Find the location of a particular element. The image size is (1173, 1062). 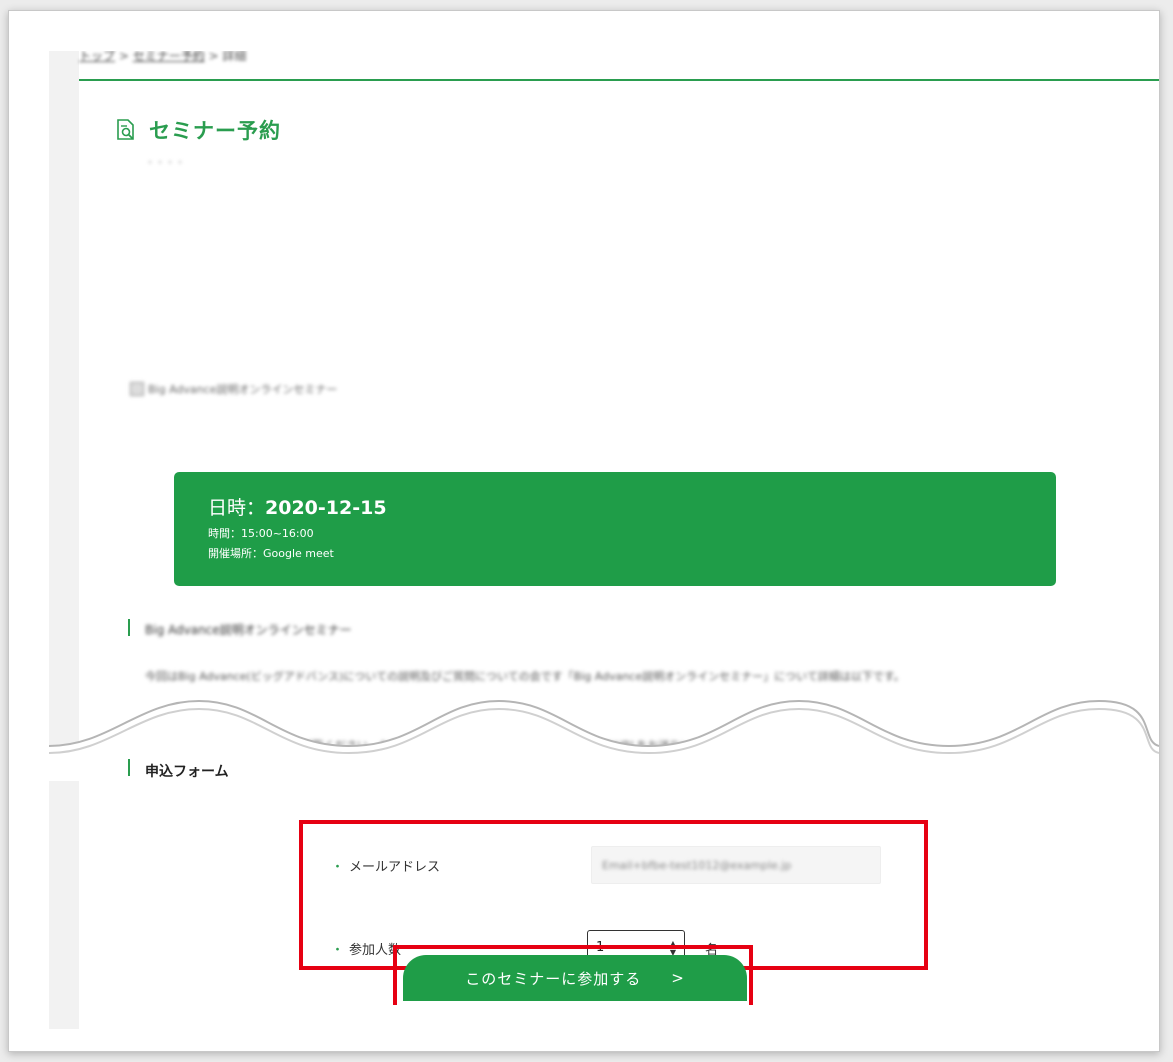

join-seminar-label: このセミナーに参加する is located at coordinates (553, 978).